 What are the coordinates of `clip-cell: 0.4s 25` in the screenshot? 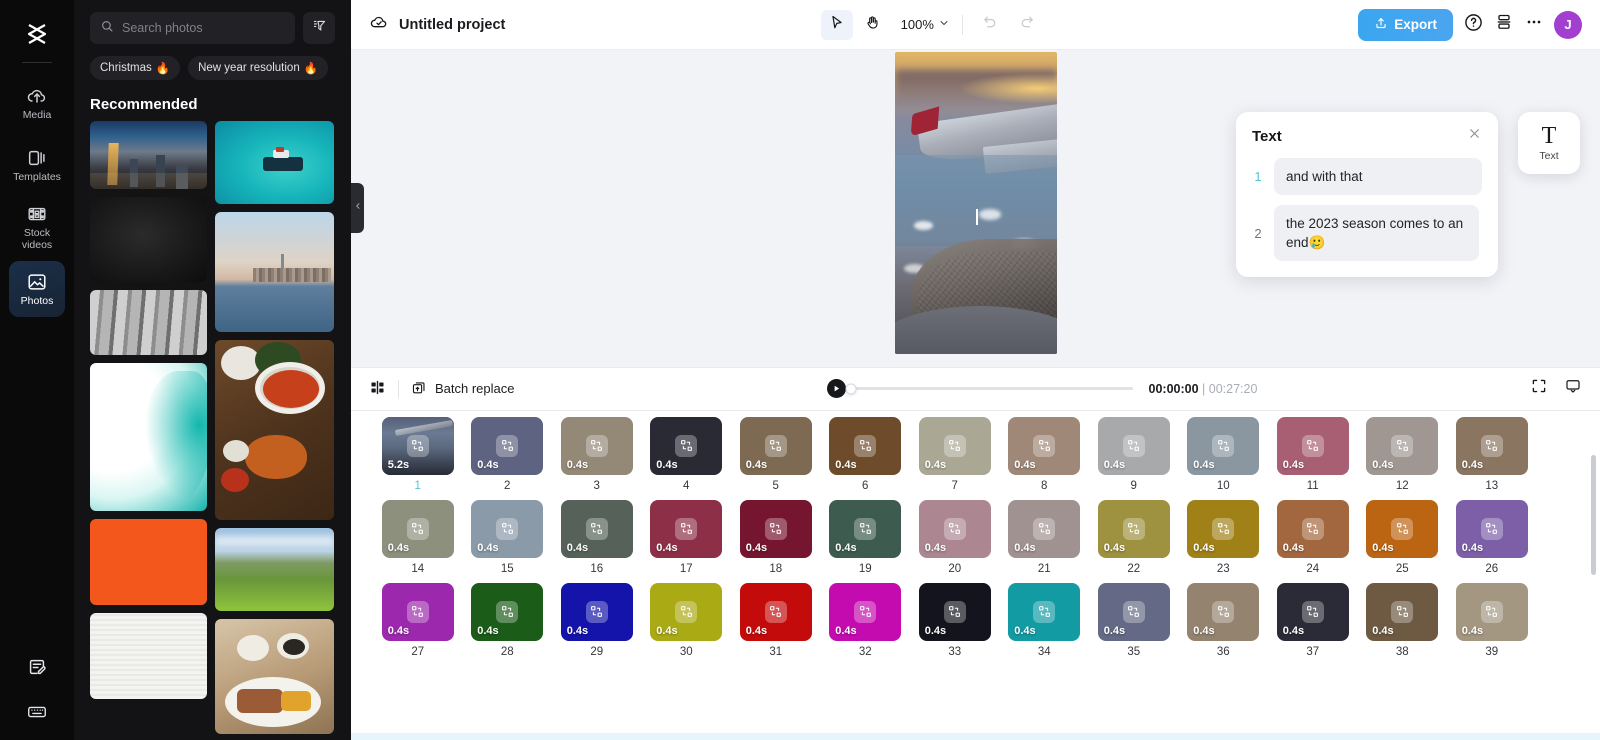 It's located at (1403, 537).